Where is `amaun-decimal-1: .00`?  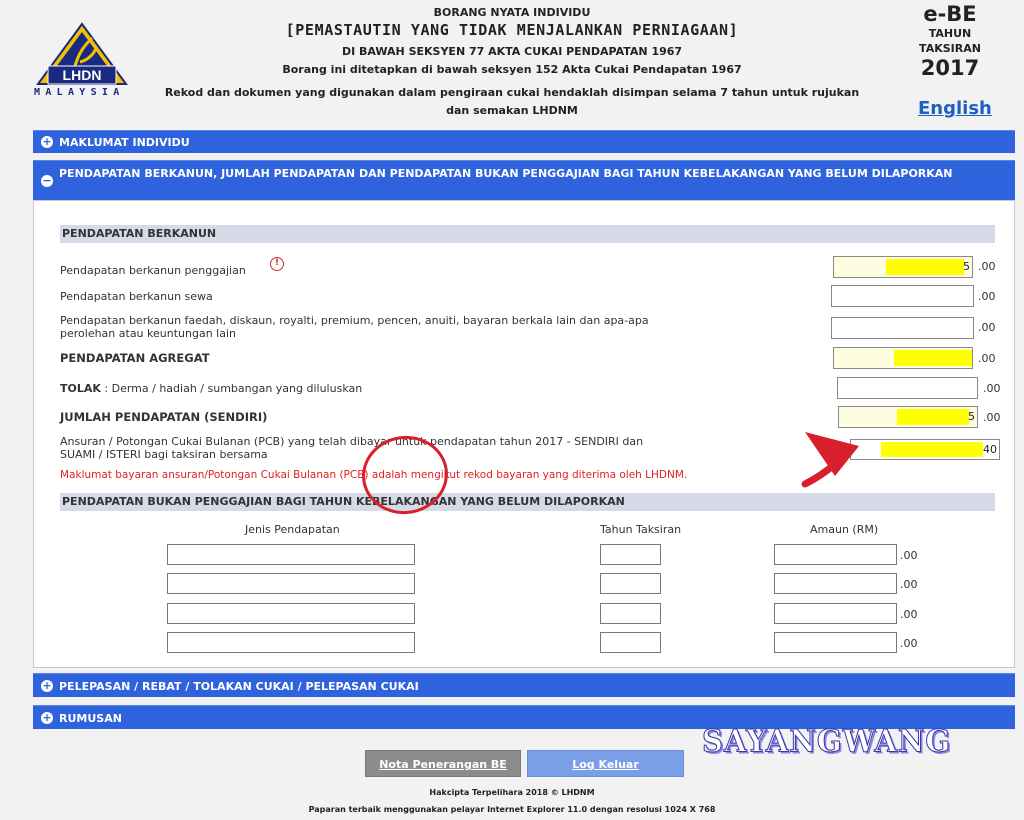
amaun-decimal-1: .00 is located at coordinates (909, 555).